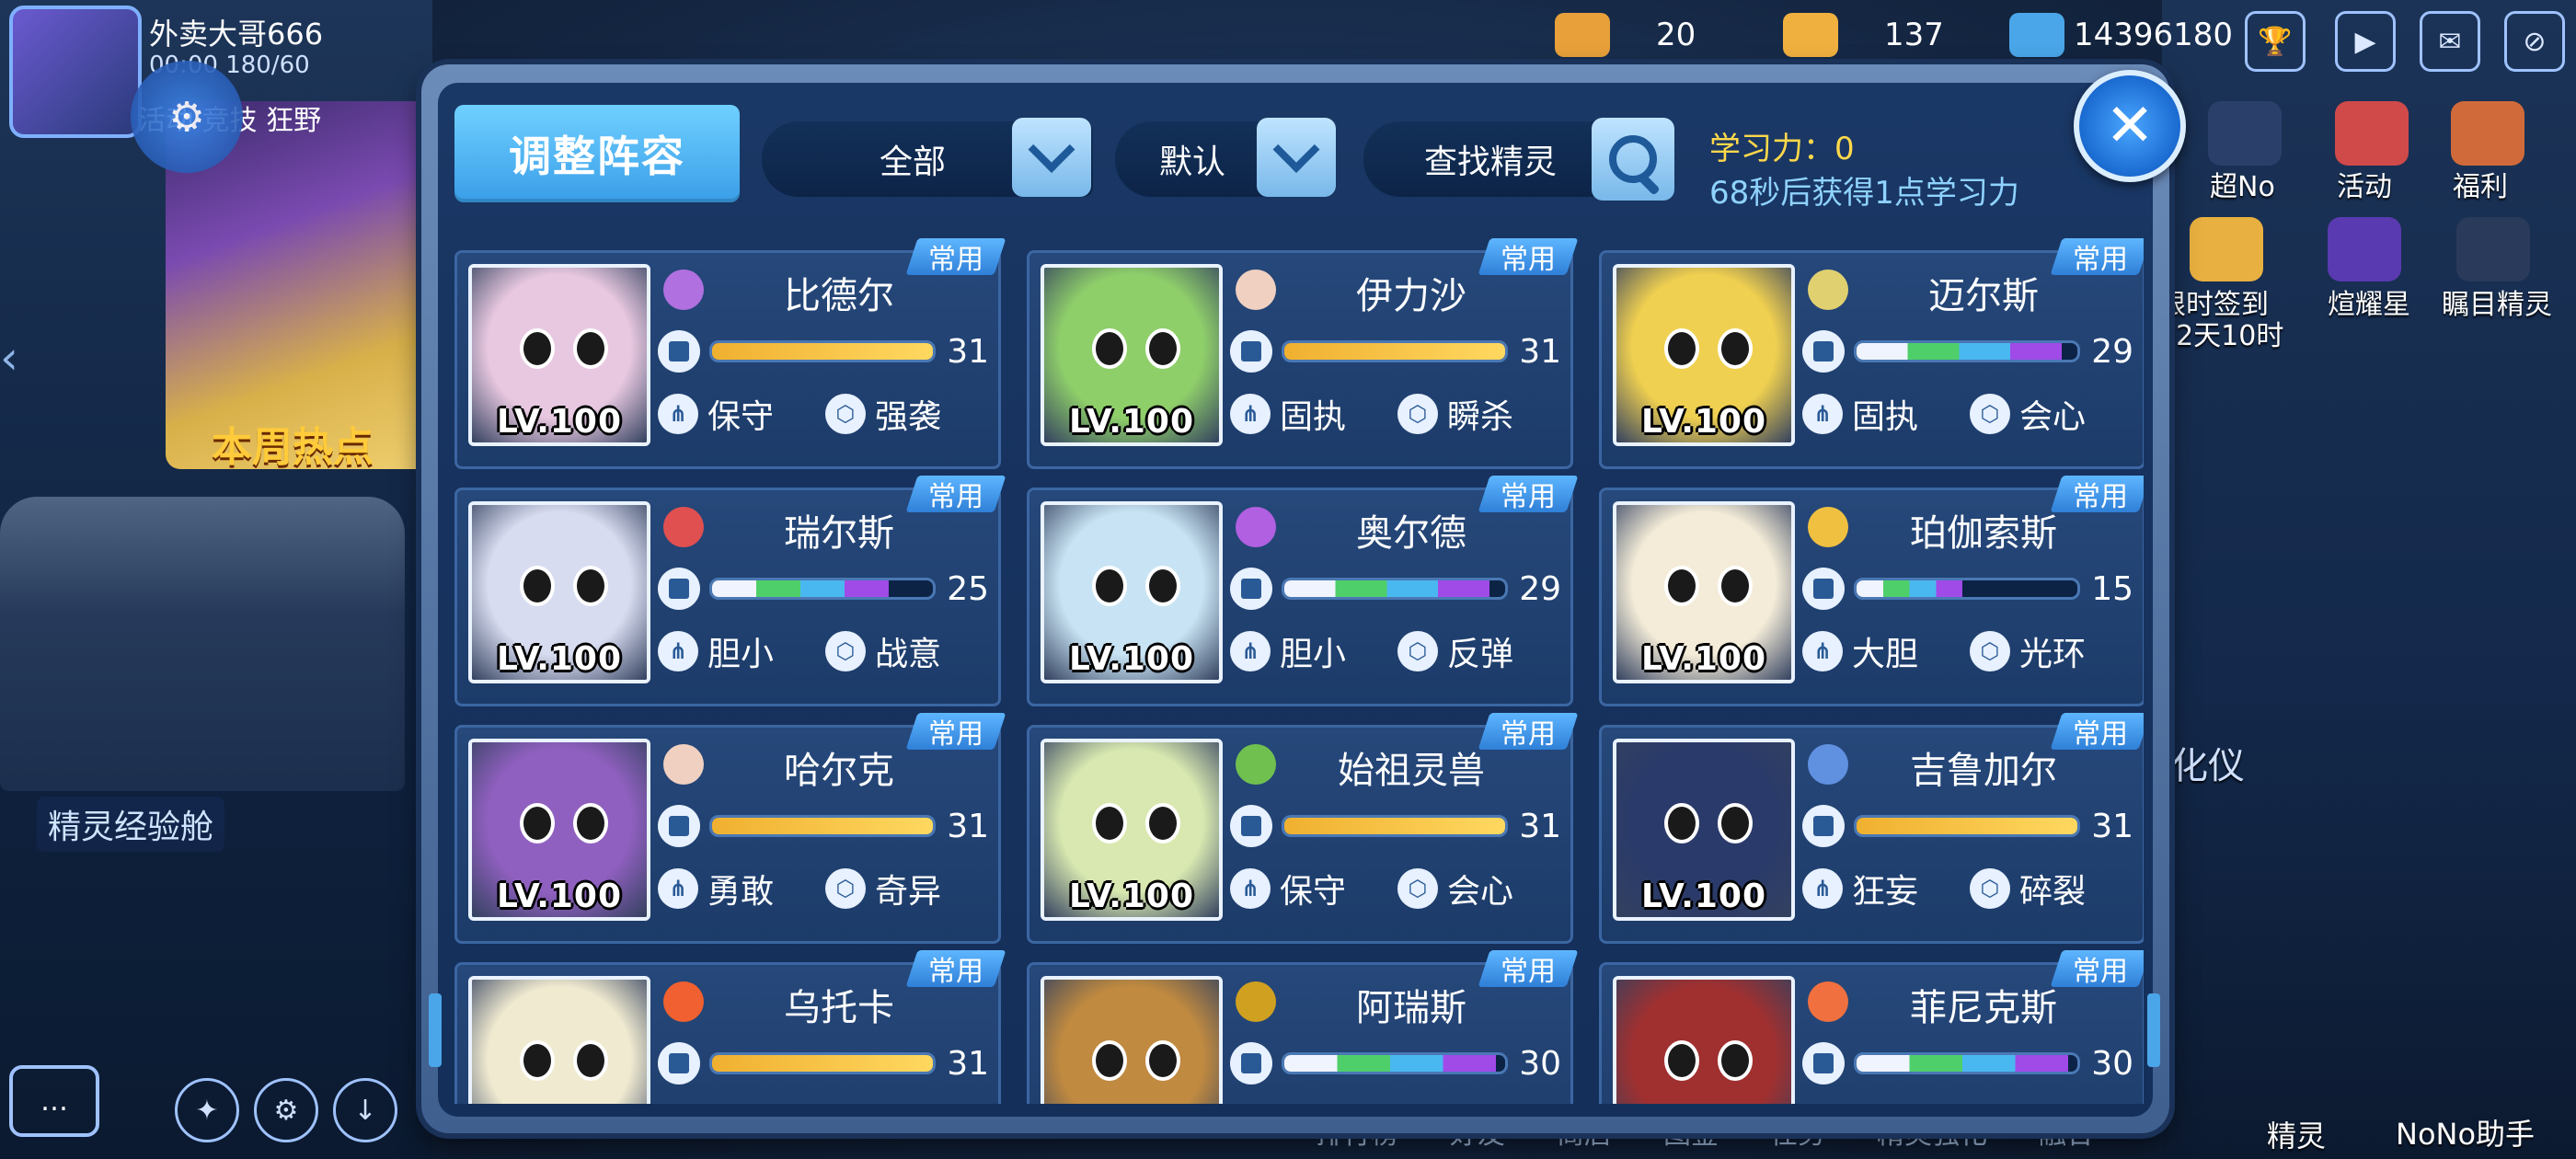  I want to click on activity-icon, so click(2372, 133).